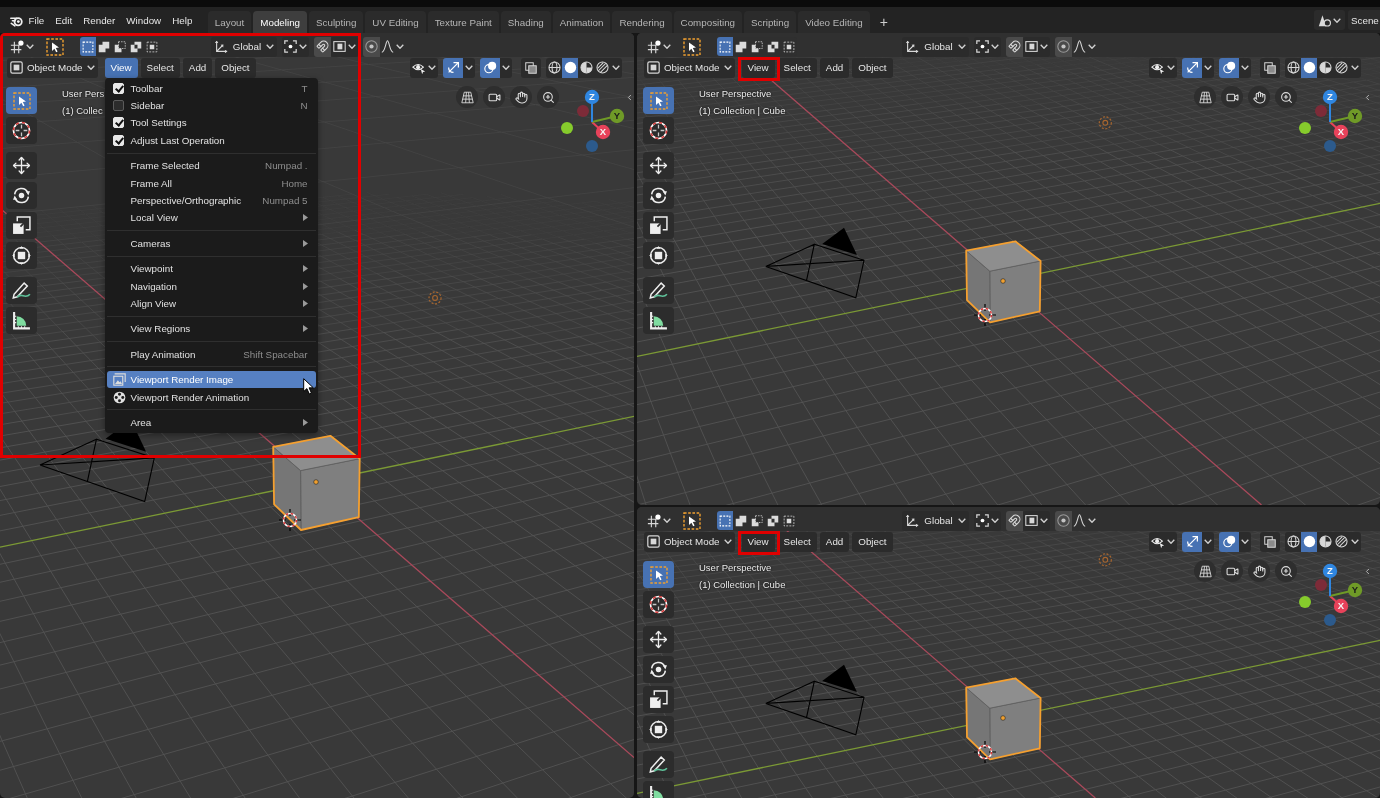 This screenshot has width=1380, height=798. What do you see at coordinates (211, 303) in the screenshot?
I see `menu-item: Align View` at bounding box center [211, 303].